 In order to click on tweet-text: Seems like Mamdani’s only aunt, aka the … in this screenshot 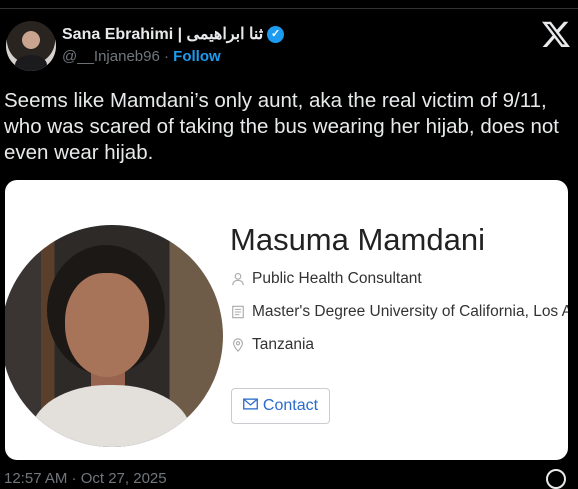, I will do `click(281, 126)`.